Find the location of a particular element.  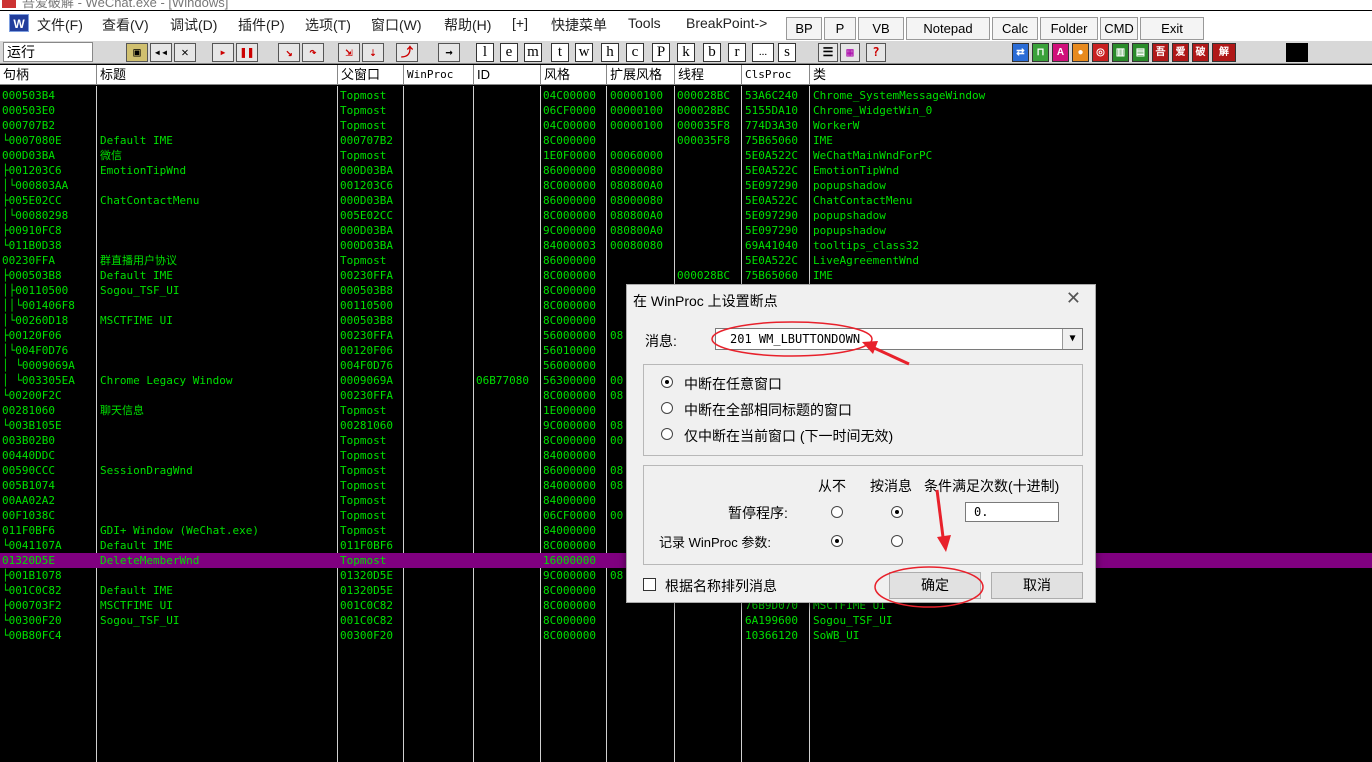

folder-button: Folder is located at coordinates (1069, 28).